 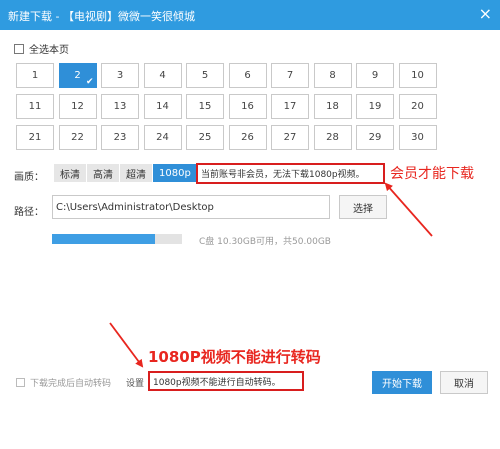 I want to click on episode-button: 20, so click(x=417, y=106).